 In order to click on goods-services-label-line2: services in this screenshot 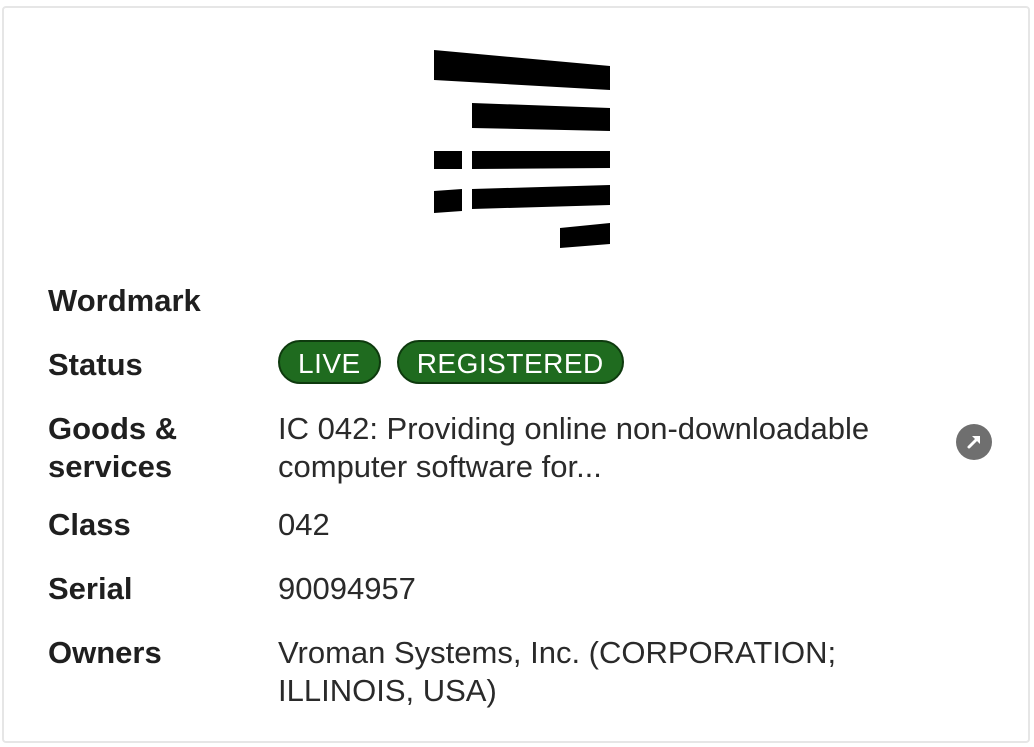, I will do `click(110, 466)`.